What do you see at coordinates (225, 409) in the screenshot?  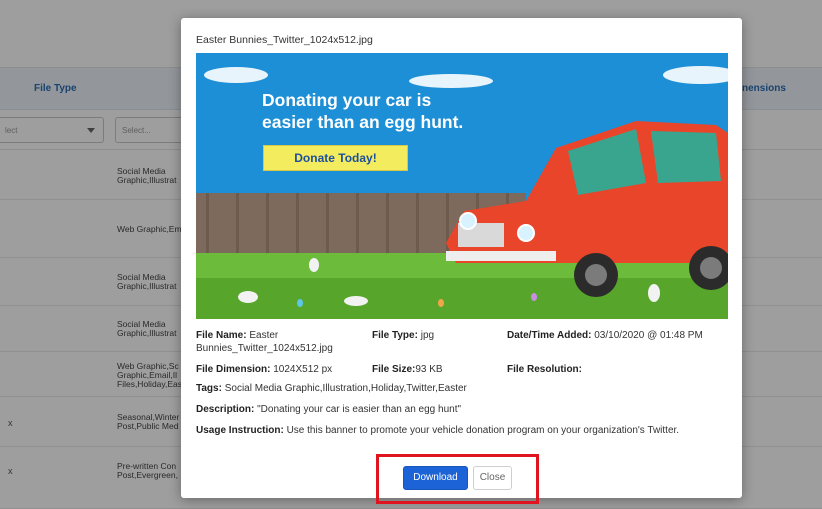 I see `description-label: Description:` at bounding box center [225, 409].